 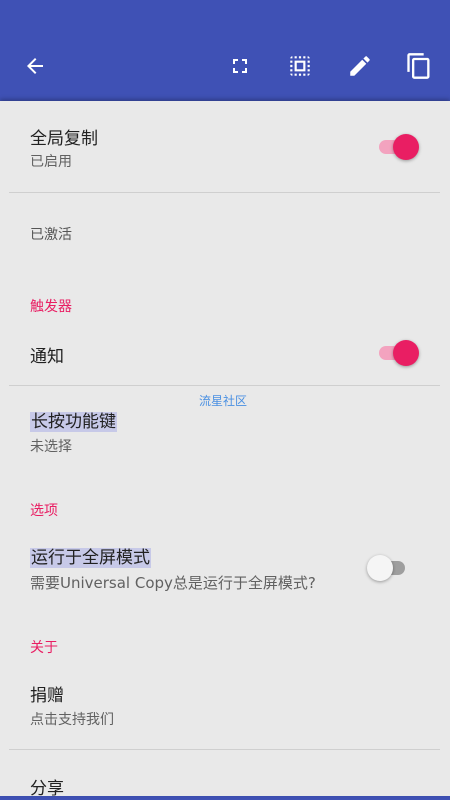 What do you see at coordinates (47, 789) in the screenshot?
I see `share-title: 分享` at bounding box center [47, 789].